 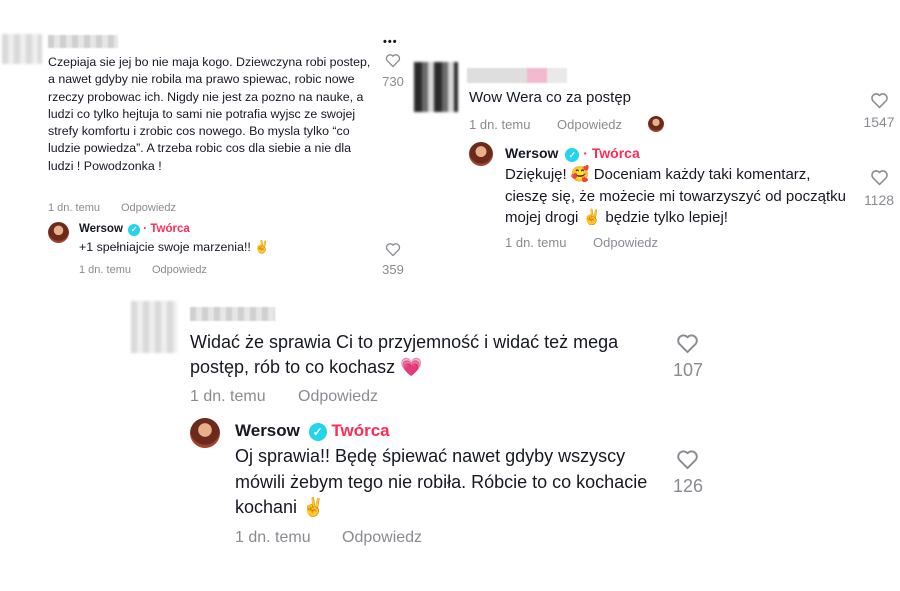 What do you see at coordinates (393, 269) in the screenshot?
I see `like-count: 359` at bounding box center [393, 269].